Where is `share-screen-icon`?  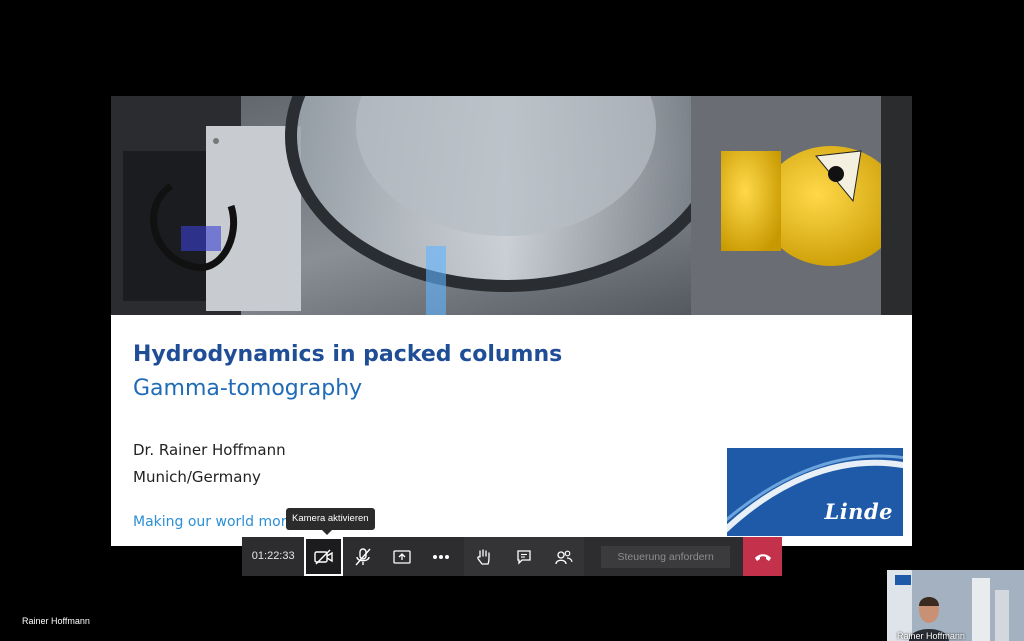 share-screen-icon is located at coordinates (402, 556).